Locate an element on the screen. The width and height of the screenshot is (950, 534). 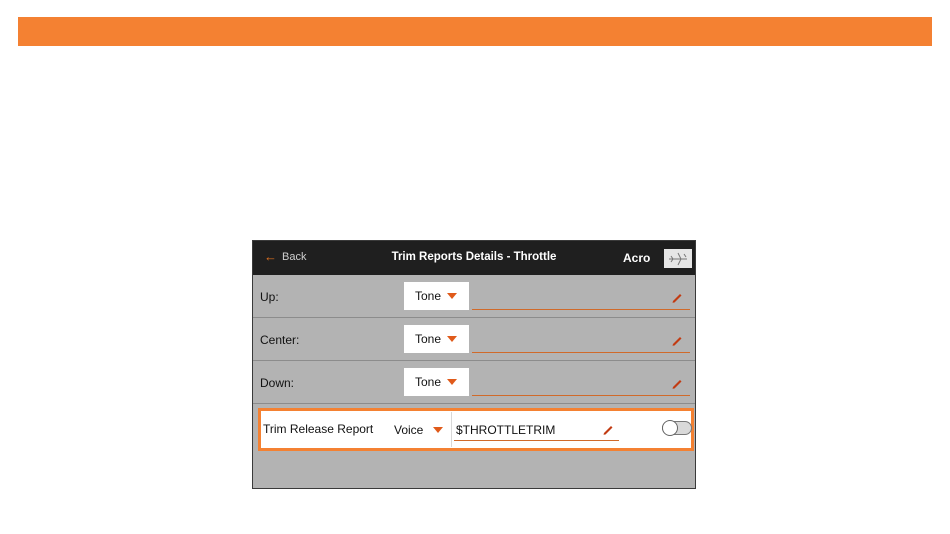
toggle-knob is located at coordinates (670, 428).